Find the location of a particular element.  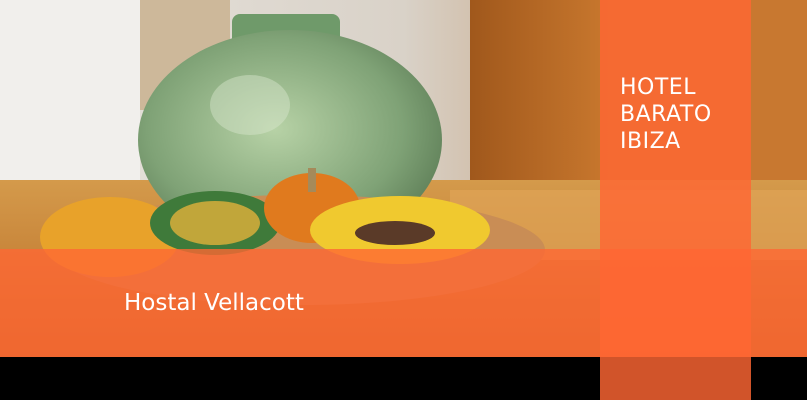

banner-title-line: BARATO is located at coordinates (666, 114).